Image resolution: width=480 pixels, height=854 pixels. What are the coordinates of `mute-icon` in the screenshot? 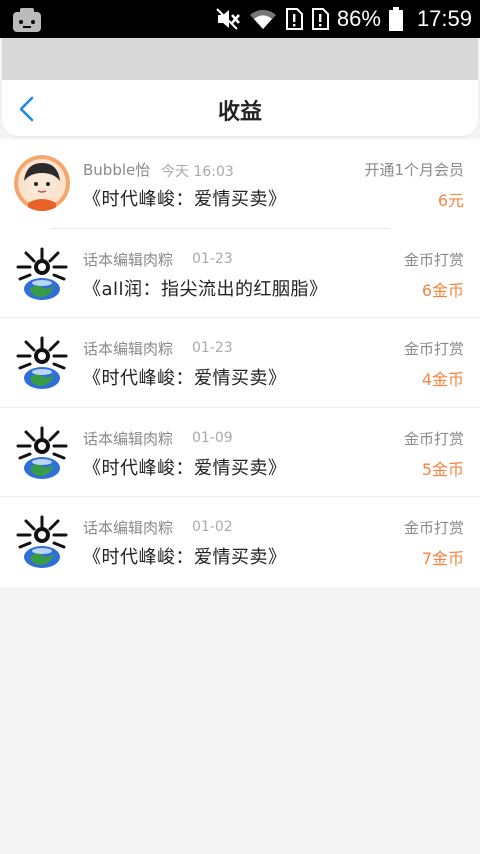 It's located at (228, 19).